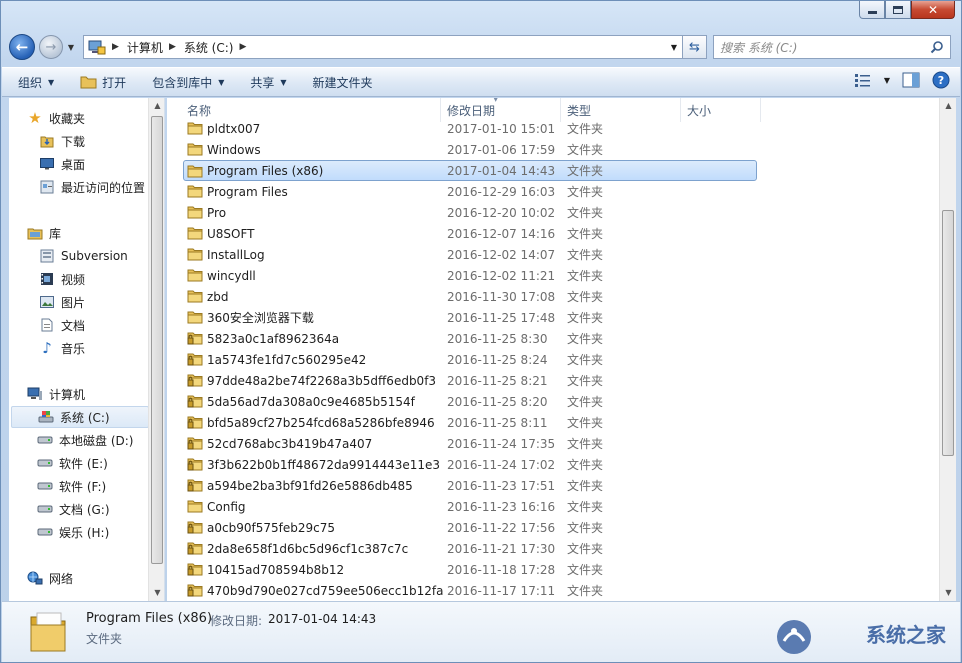 The width and height of the screenshot is (962, 663). What do you see at coordinates (30, 82) in the screenshot?
I see `organize-label: 组织` at bounding box center [30, 82].